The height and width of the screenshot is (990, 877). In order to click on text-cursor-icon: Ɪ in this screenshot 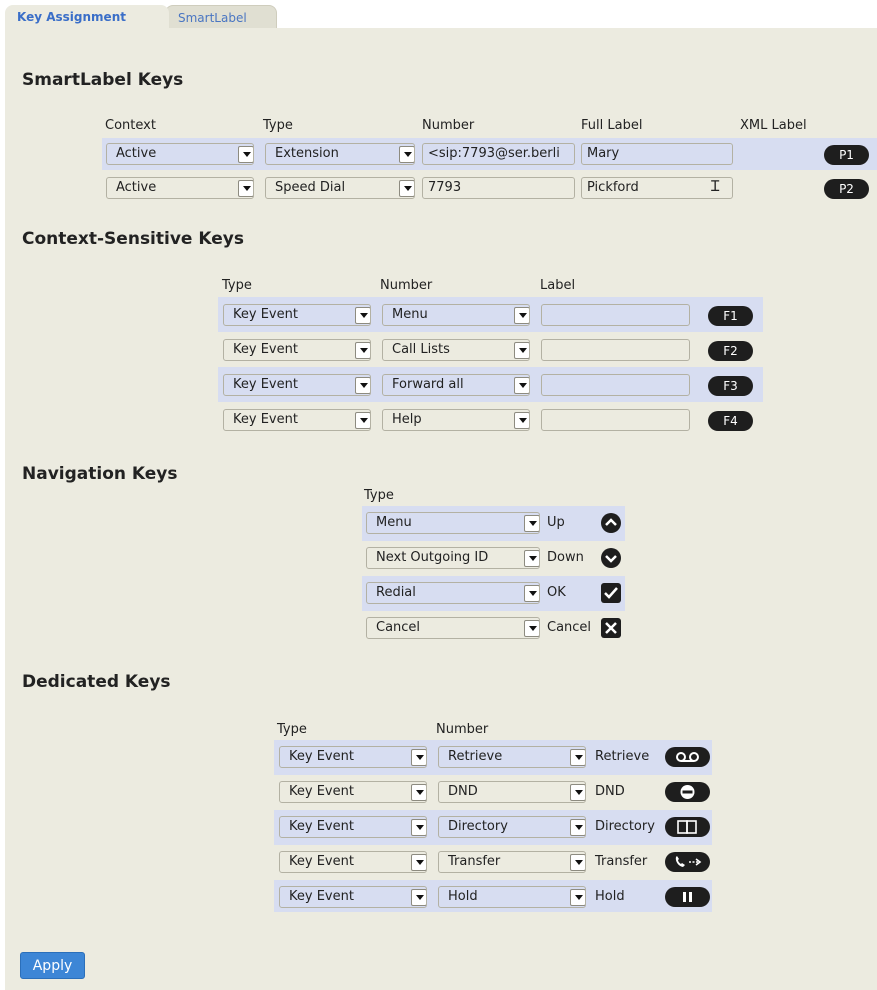, I will do `click(715, 186)`.